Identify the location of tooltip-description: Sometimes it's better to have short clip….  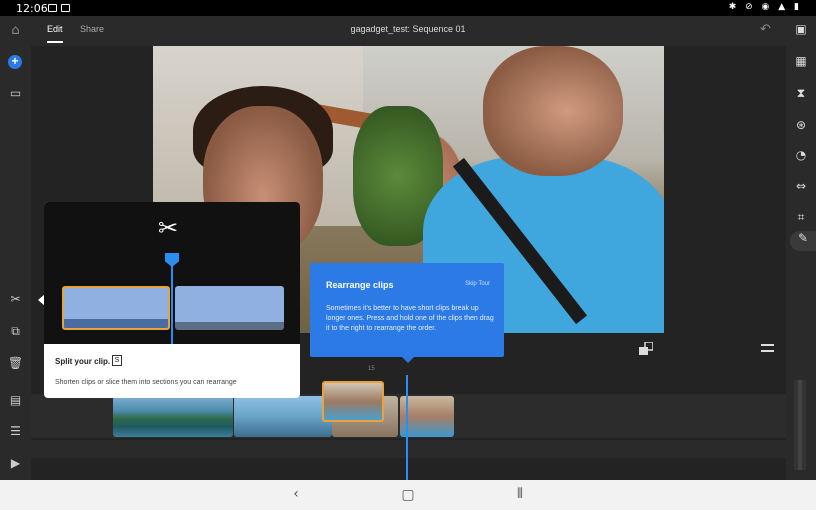
(410, 318).